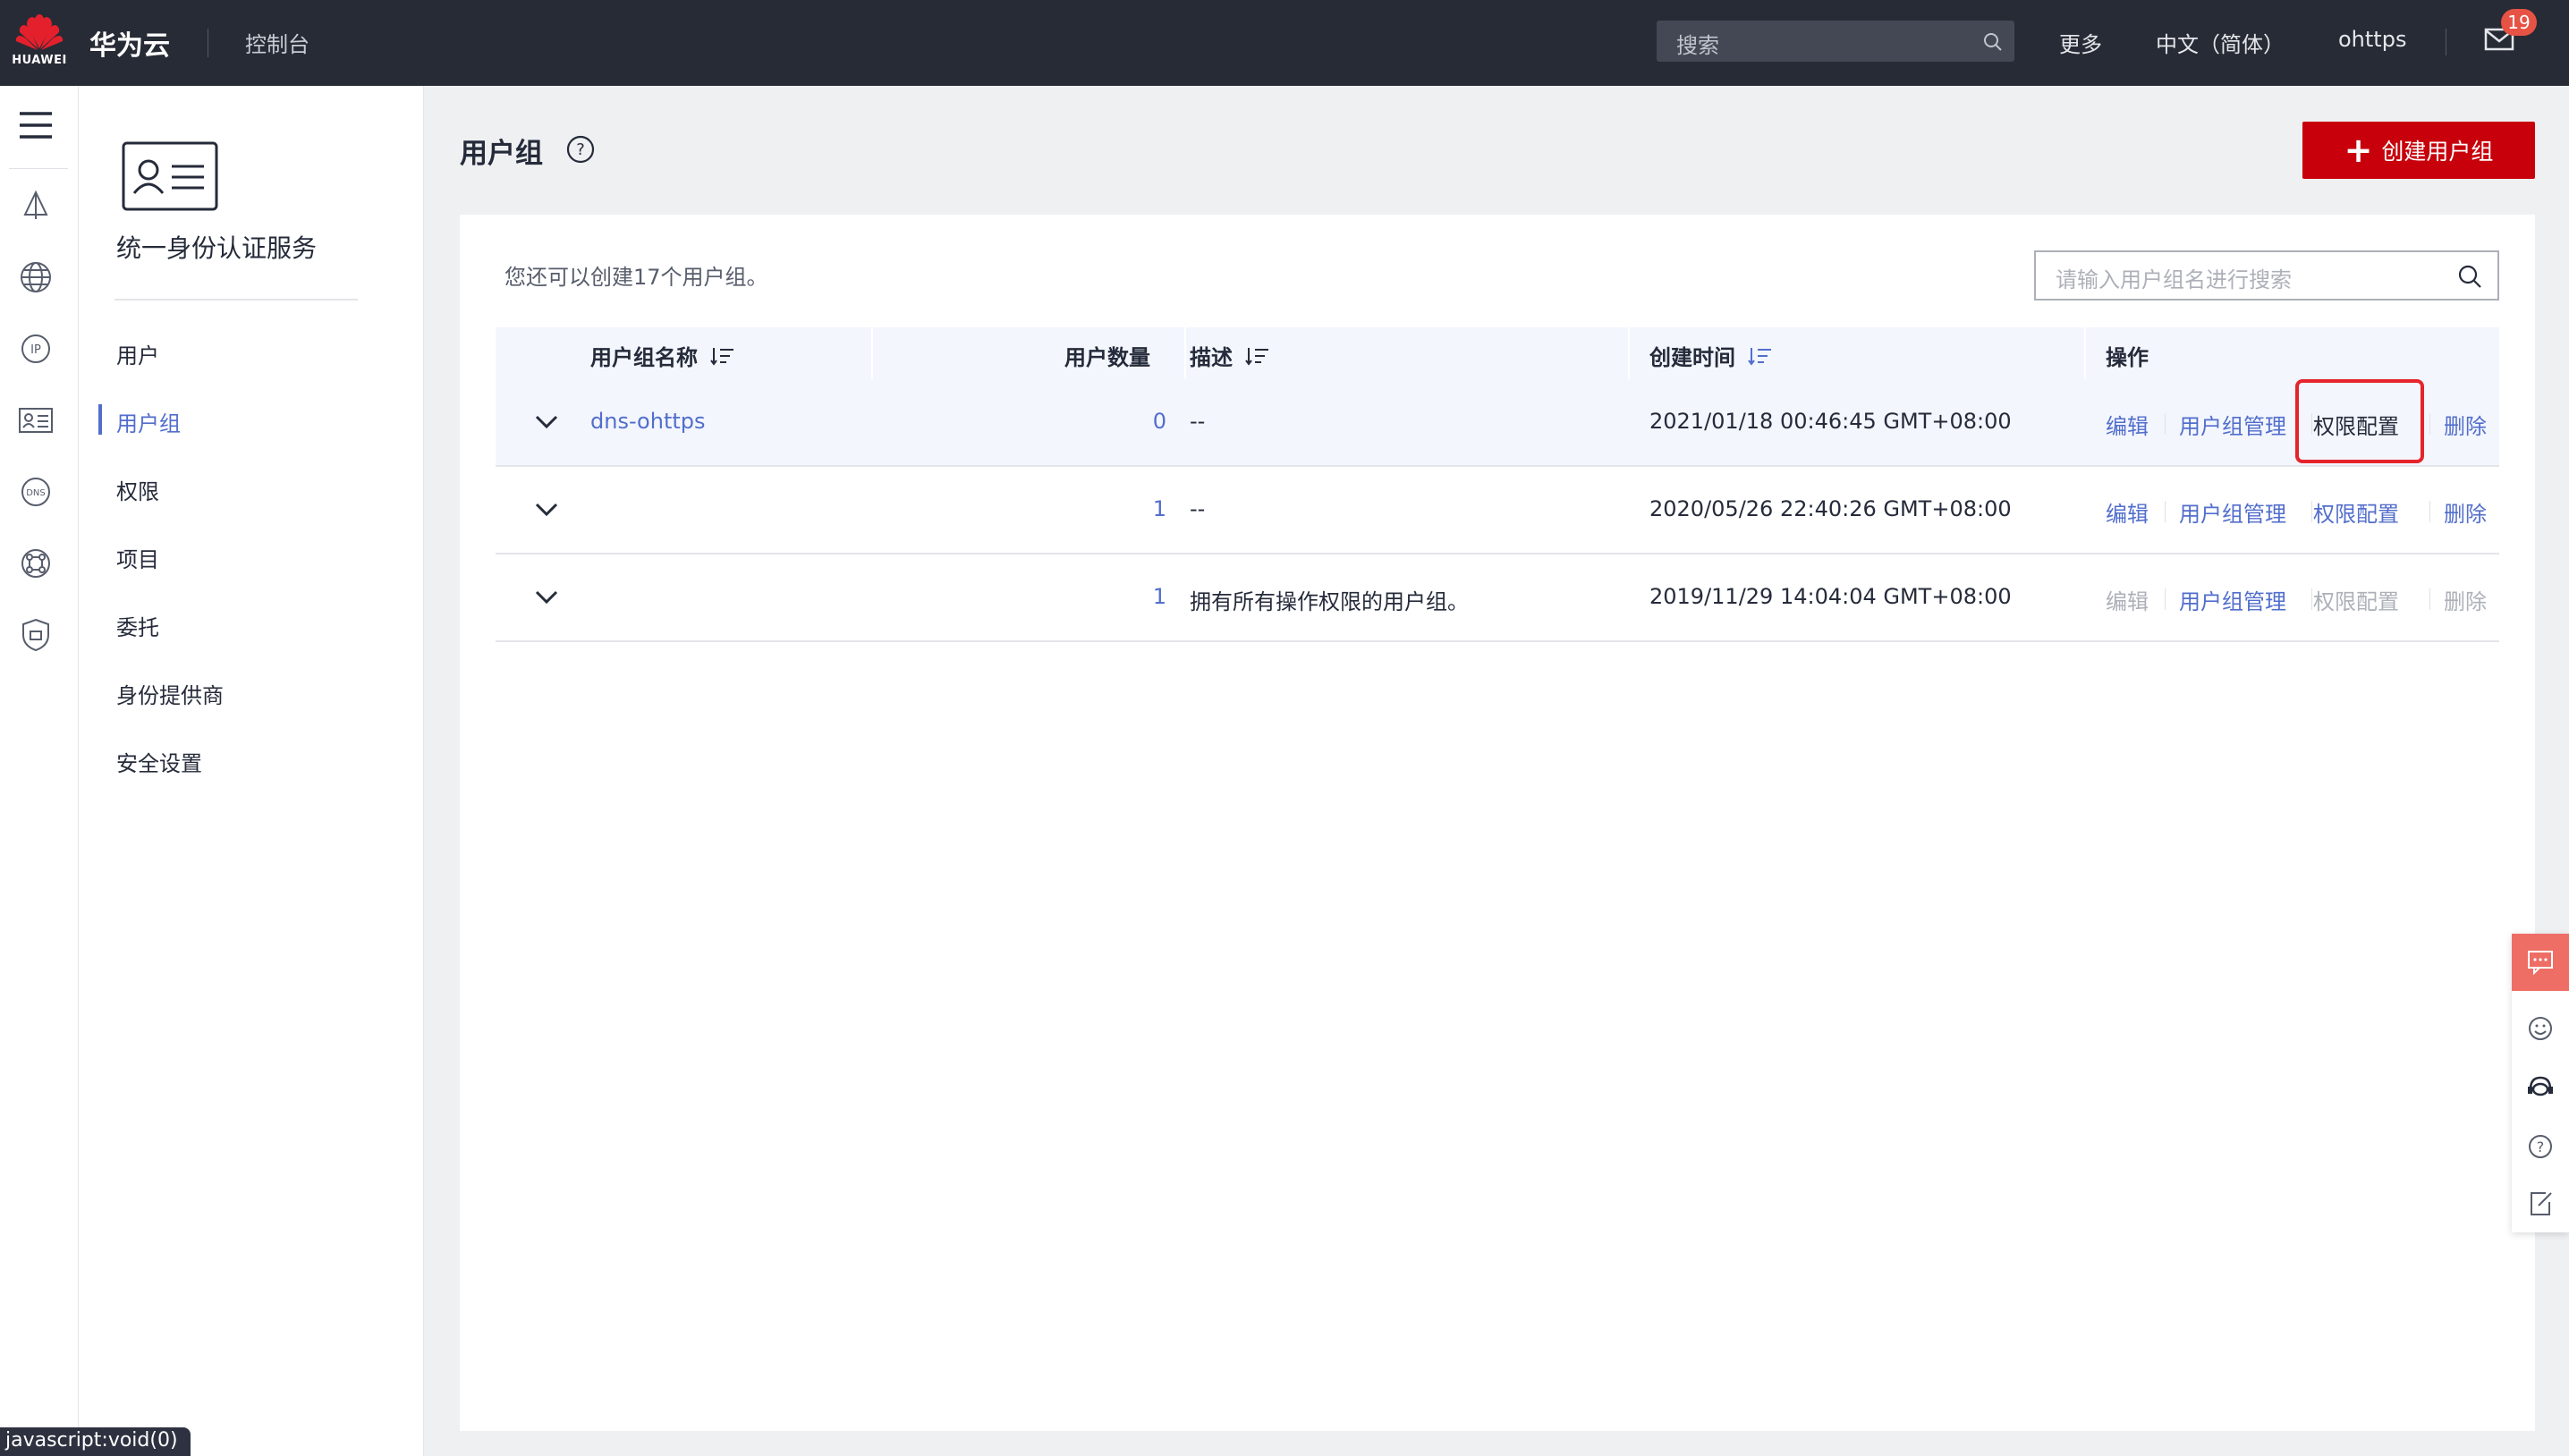  I want to click on ip-icon: IP, so click(36, 348).